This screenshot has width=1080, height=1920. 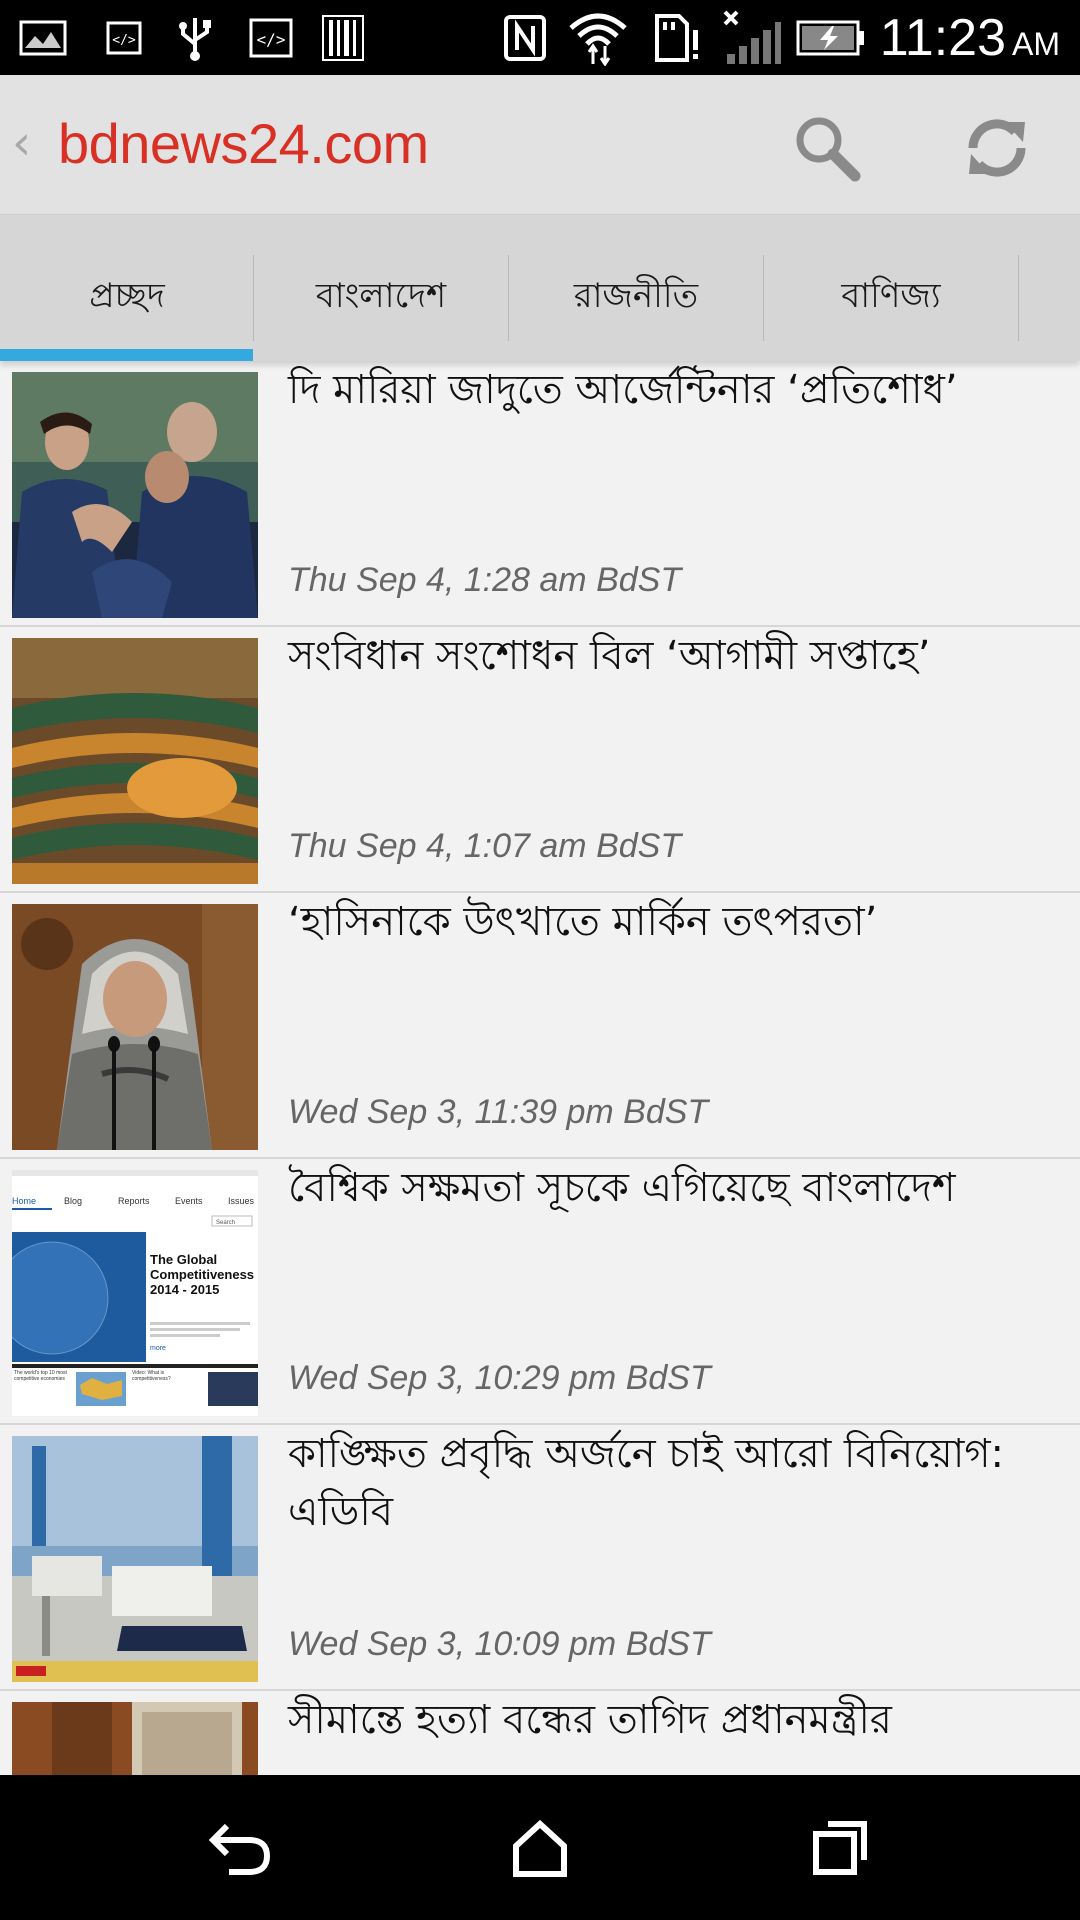 What do you see at coordinates (151, 1376) in the screenshot?
I see `thumb-caption-2: Video: What is competitiveness?` at bounding box center [151, 1376].